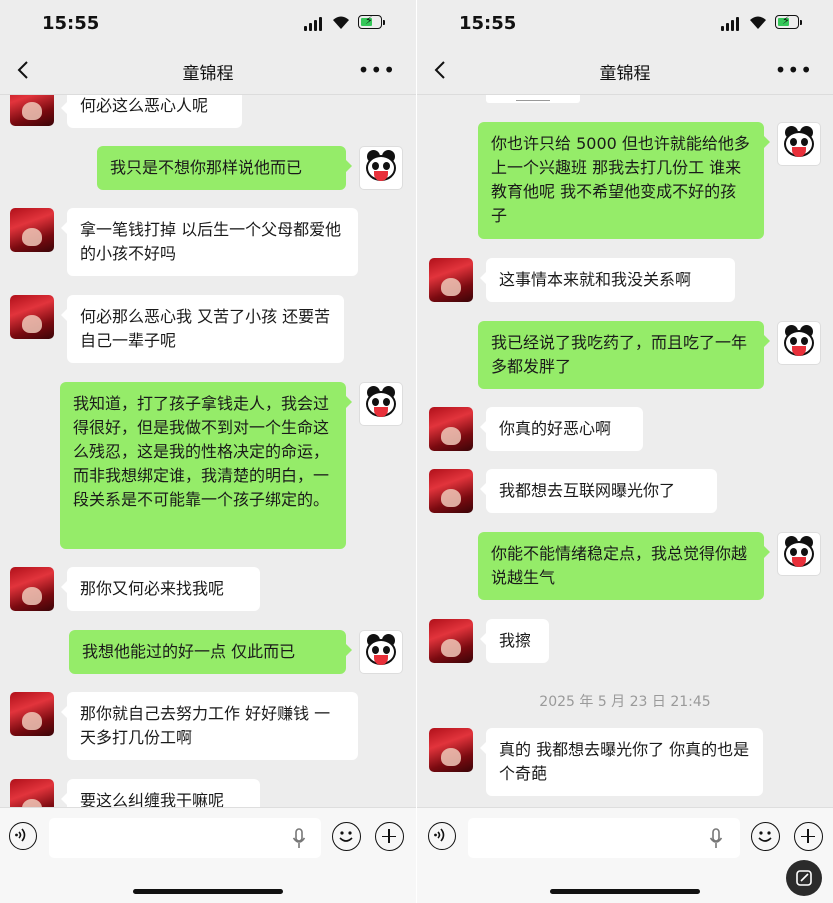  What do you see at coordinates (625, 702) in the screenshot?
I see `timestamp: 2025 年 5 月 23 日 21:45` at bounding box center [625, 702].